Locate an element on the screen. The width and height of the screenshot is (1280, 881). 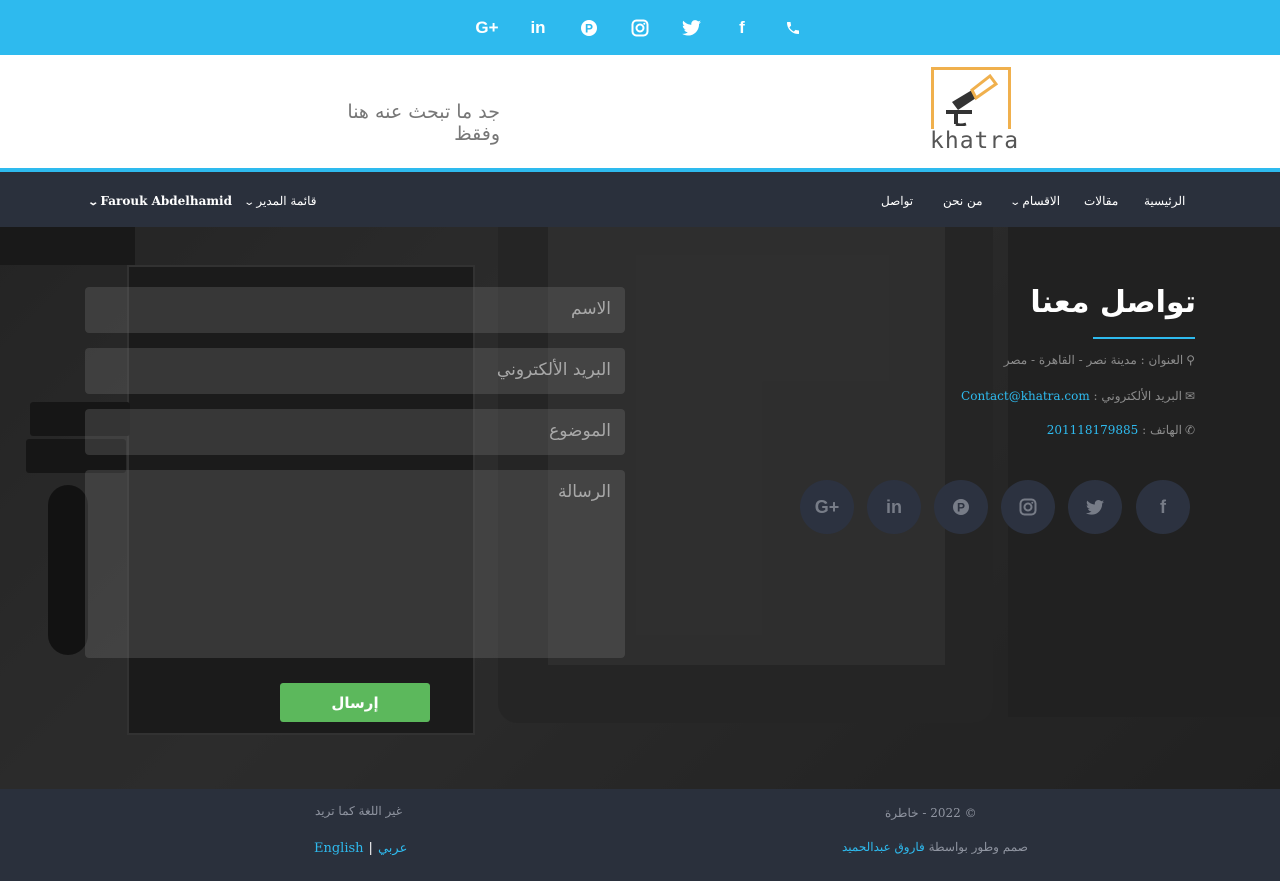
lang-english-link: English is located at coordinates (339, 848).